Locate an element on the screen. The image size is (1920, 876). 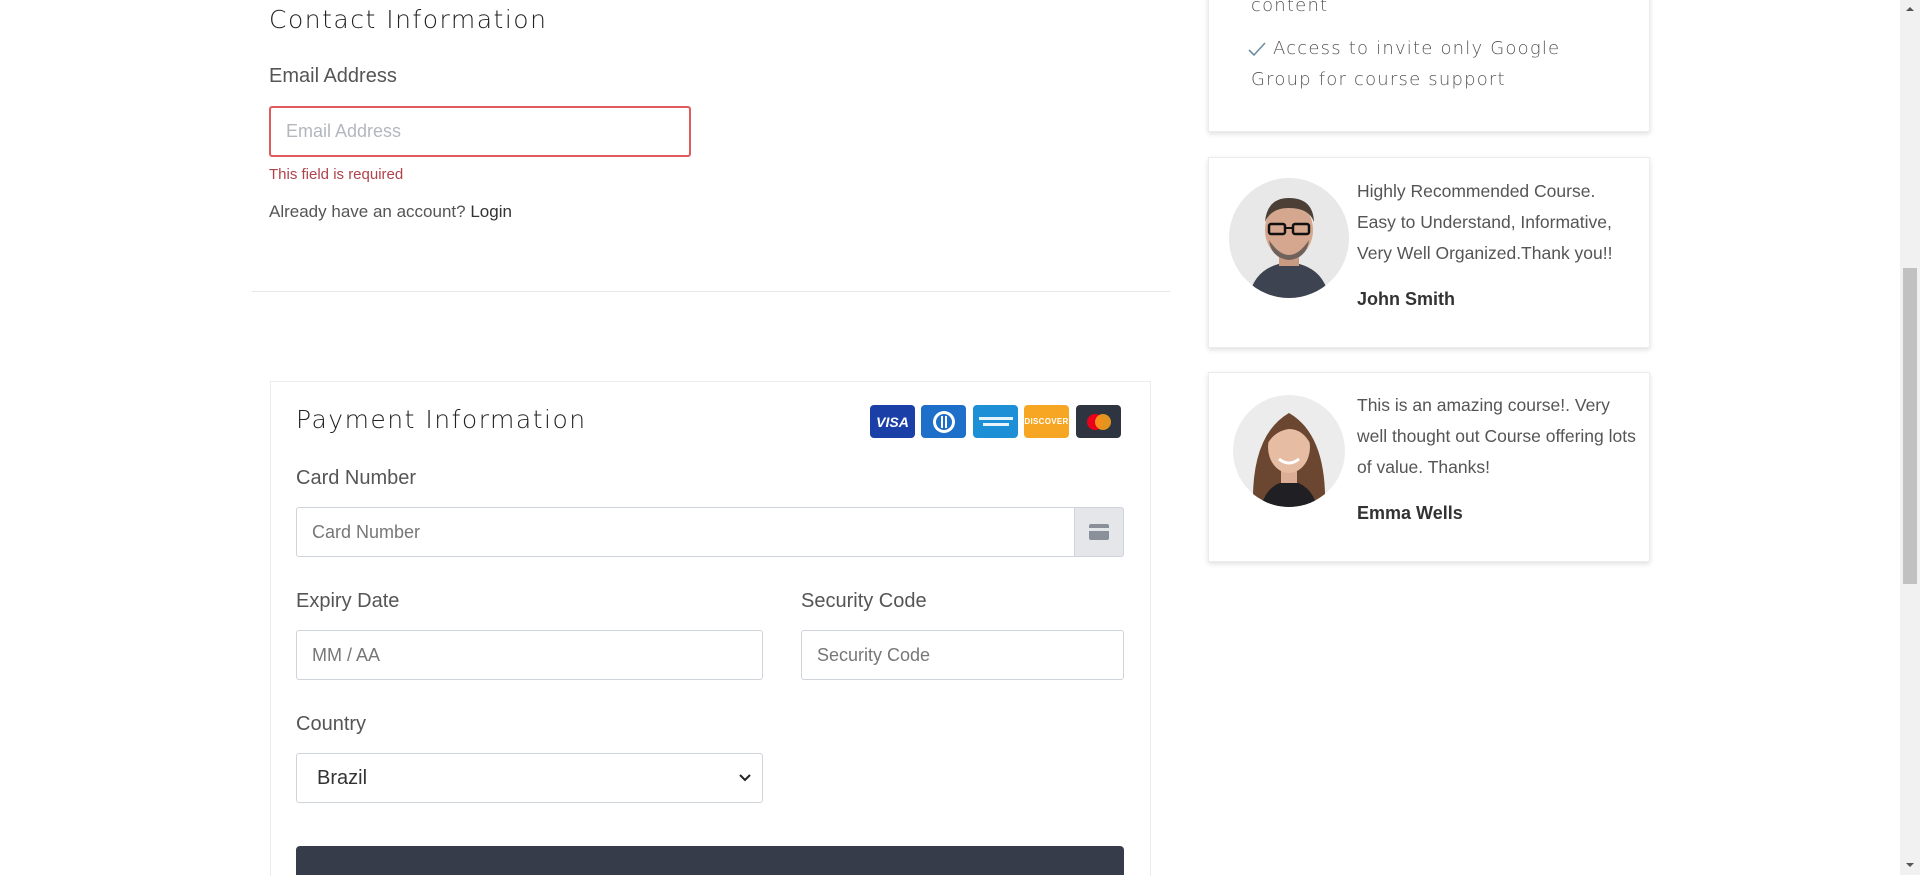
visa-text: VISA is located at coordinates (892, 421).